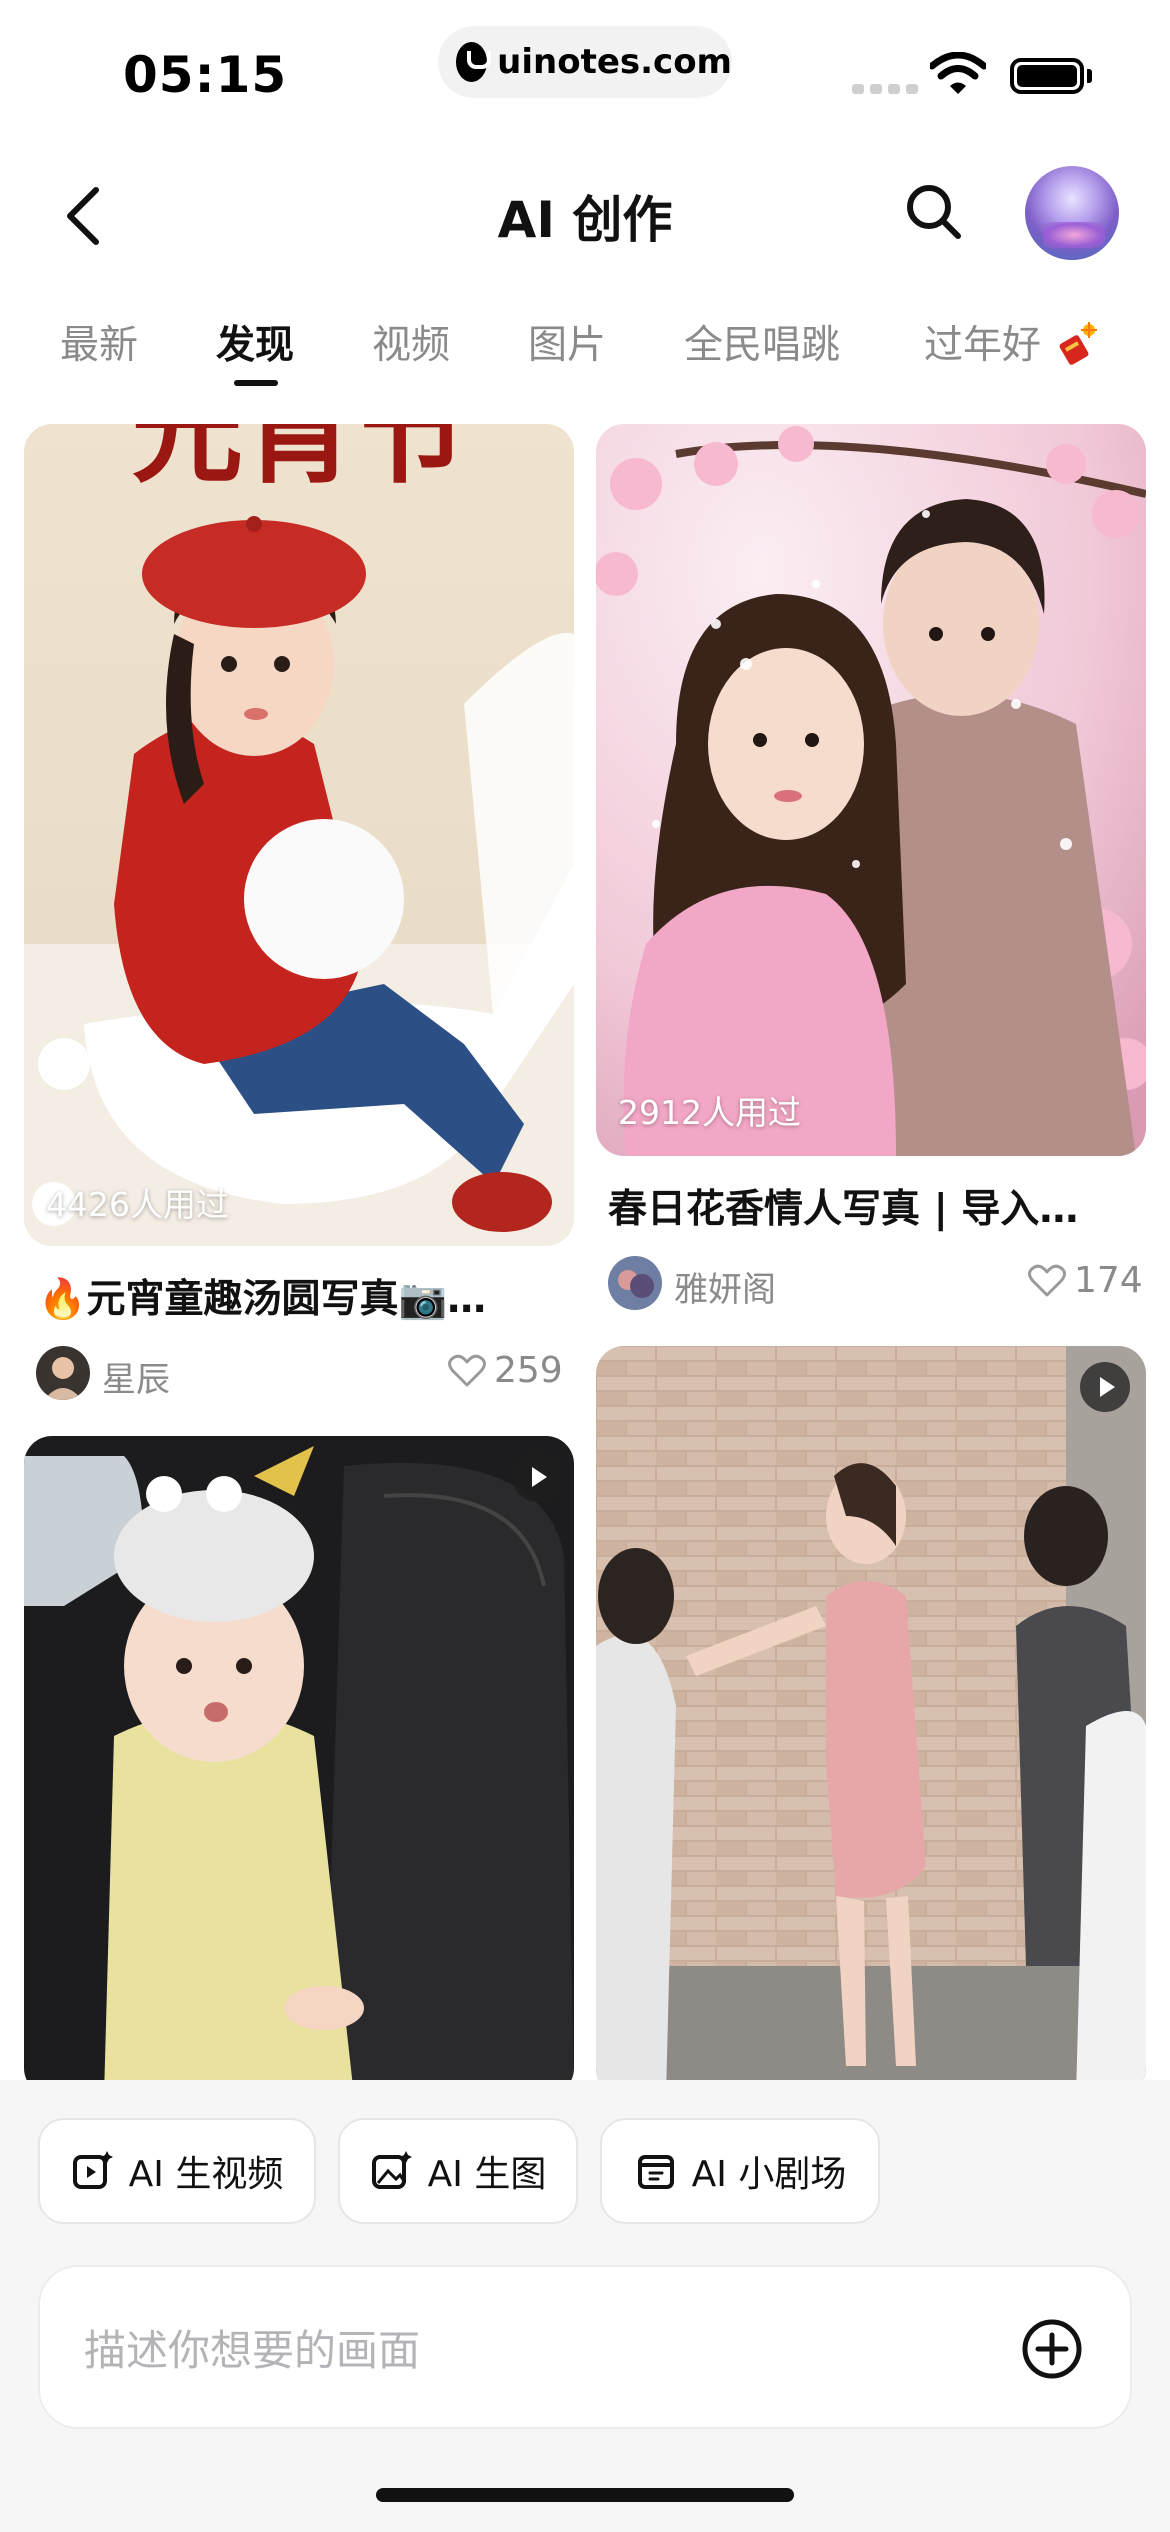 This screenshot has width=1170, height=2532. What do you see at coordinates (1011, 342) in the screenshot?
I see `tab-new-year: 过年好` at bounding box center [1011, 342].